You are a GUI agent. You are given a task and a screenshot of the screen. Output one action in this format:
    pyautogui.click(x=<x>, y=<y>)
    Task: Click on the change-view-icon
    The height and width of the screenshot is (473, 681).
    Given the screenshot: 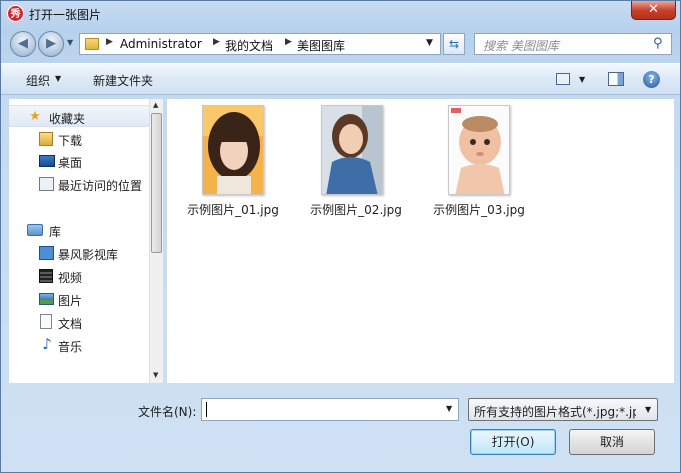 What is the action you would take?
    pyautogui.click(x=563, y=79)
    